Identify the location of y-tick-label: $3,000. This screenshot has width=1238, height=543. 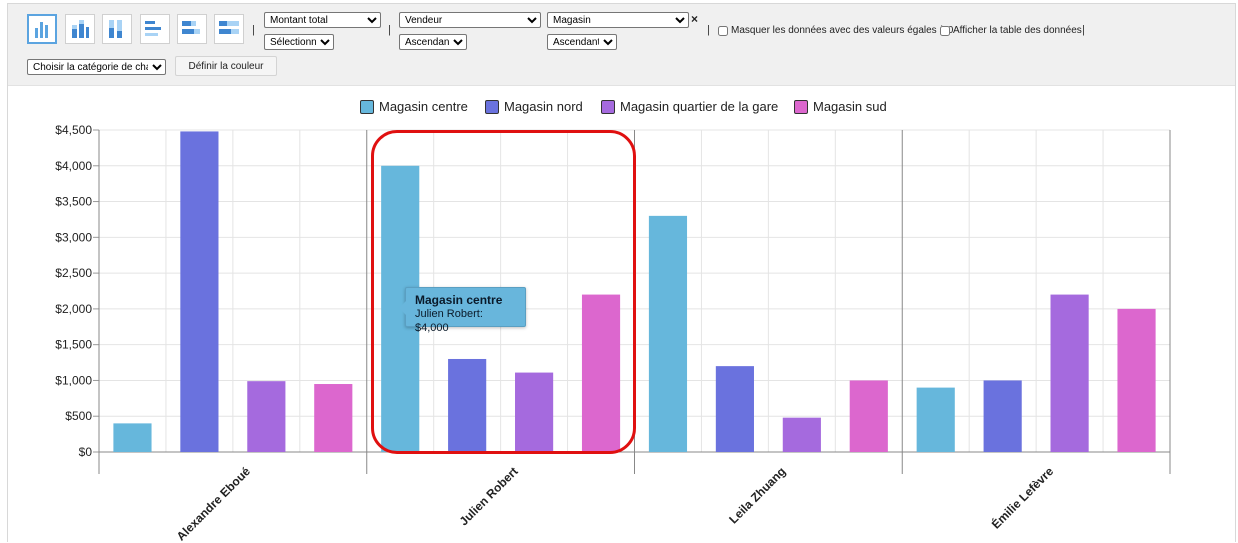
(73, 237).